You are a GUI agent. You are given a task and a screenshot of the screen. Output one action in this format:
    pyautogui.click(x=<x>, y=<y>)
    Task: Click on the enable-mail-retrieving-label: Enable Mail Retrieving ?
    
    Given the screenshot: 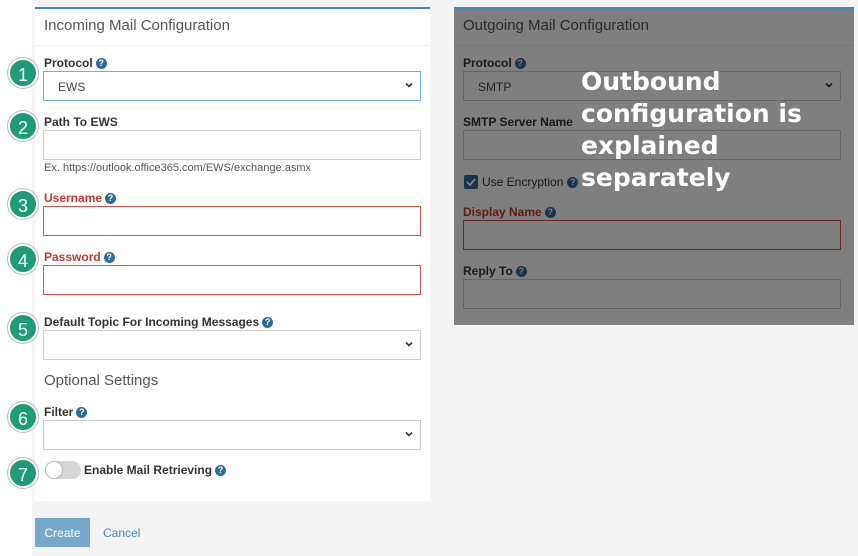 What is the action you would take?
    pyautogui.click(x=155, y=470)
    